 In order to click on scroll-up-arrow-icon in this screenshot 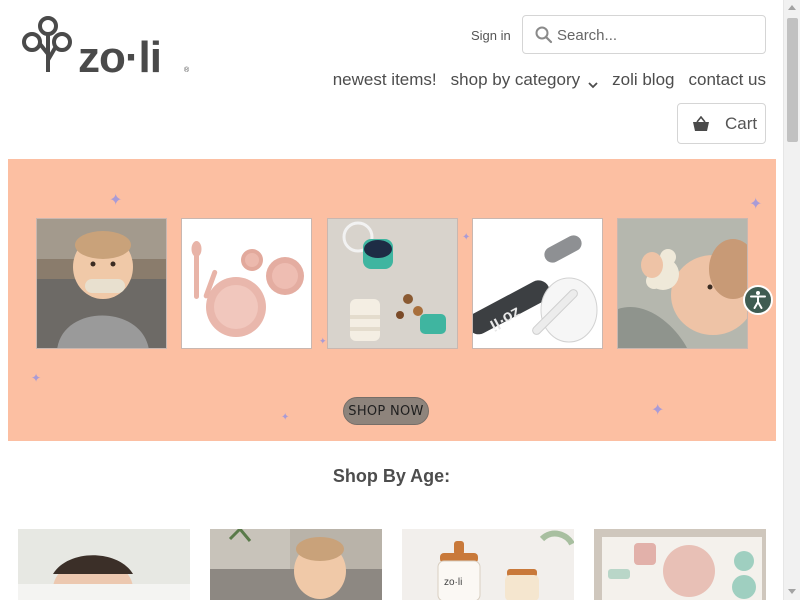, I will do `click(792, 7)`.